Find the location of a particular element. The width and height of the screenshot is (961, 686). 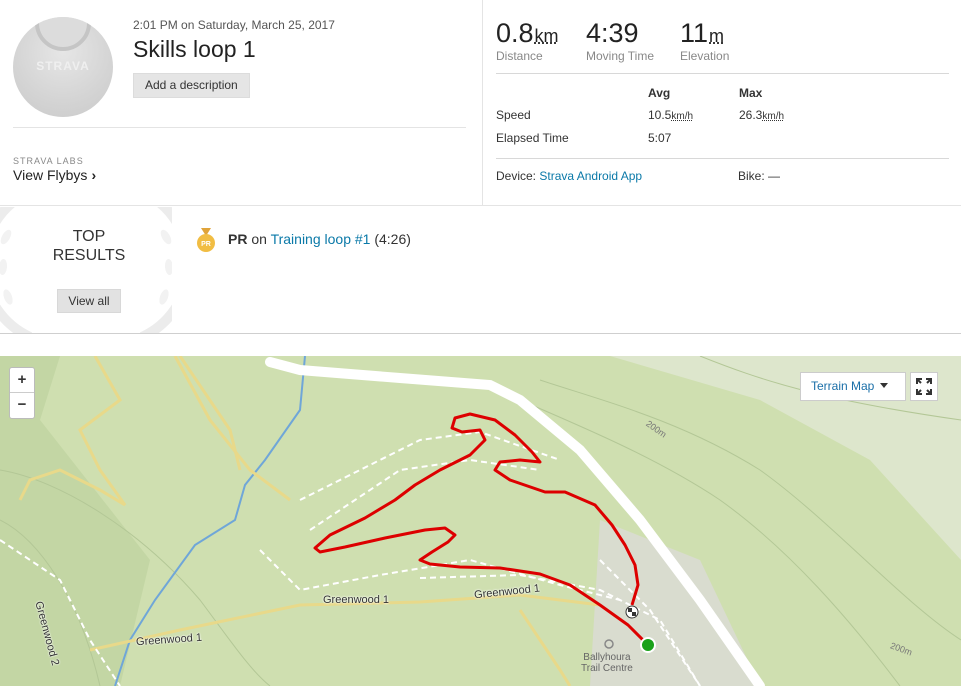

trail-label-greenwood-1: Greenwood 1 is located at coordinates (356, 600).